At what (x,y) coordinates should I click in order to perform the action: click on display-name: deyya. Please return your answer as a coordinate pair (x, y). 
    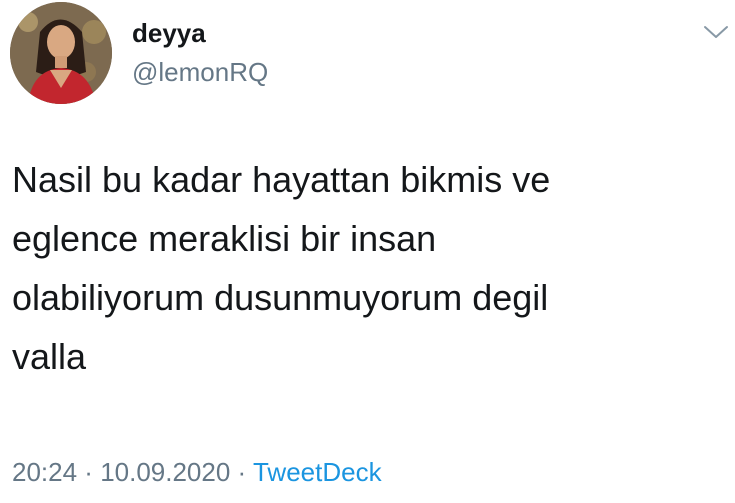
    Looking at the image, I should click on (169, 33).